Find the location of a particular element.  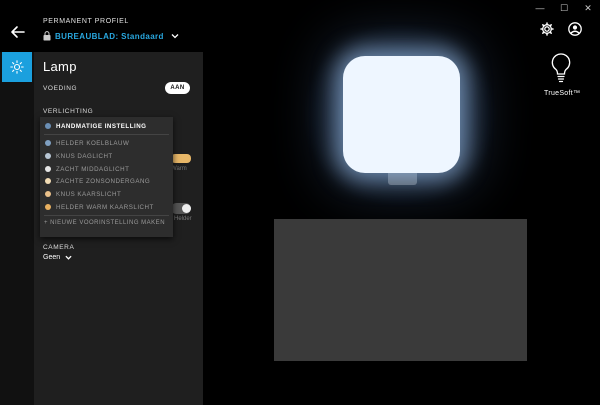

nav-strip is located at coordinates (17, 228).